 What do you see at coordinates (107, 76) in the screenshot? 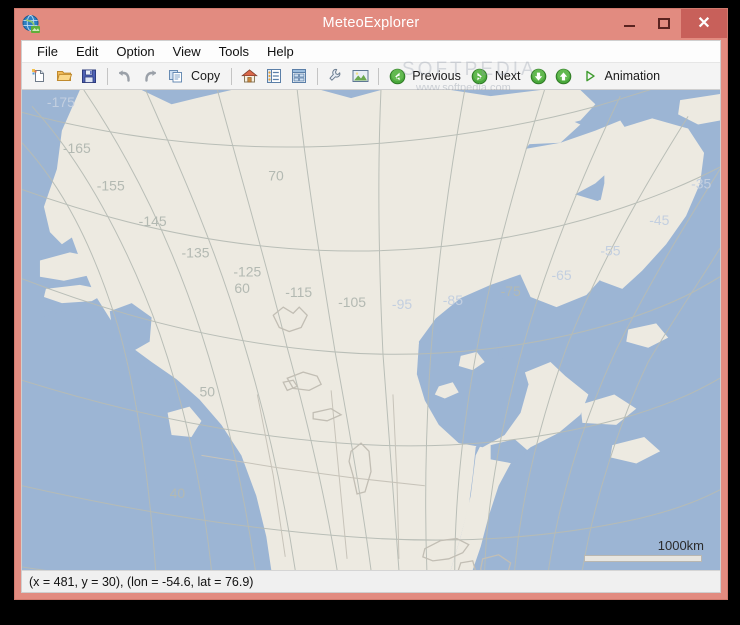
I see `toolbar-separator` at bounding box center [107, 76].